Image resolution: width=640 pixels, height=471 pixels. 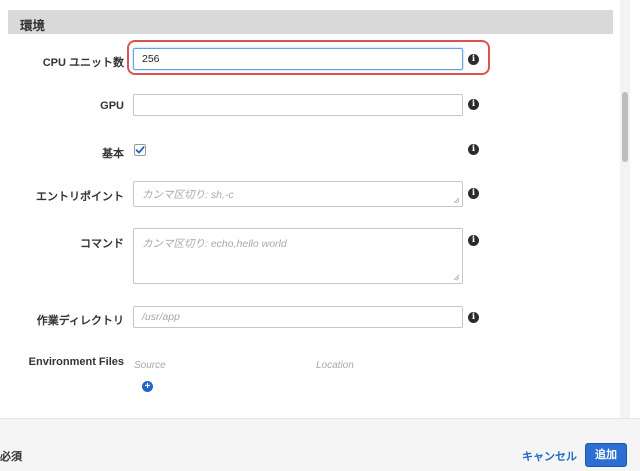 What do you see at coordinates (147, 386) in the screenshot?
I see `add-environment-file-button: +` at bounding box center [147, 386].